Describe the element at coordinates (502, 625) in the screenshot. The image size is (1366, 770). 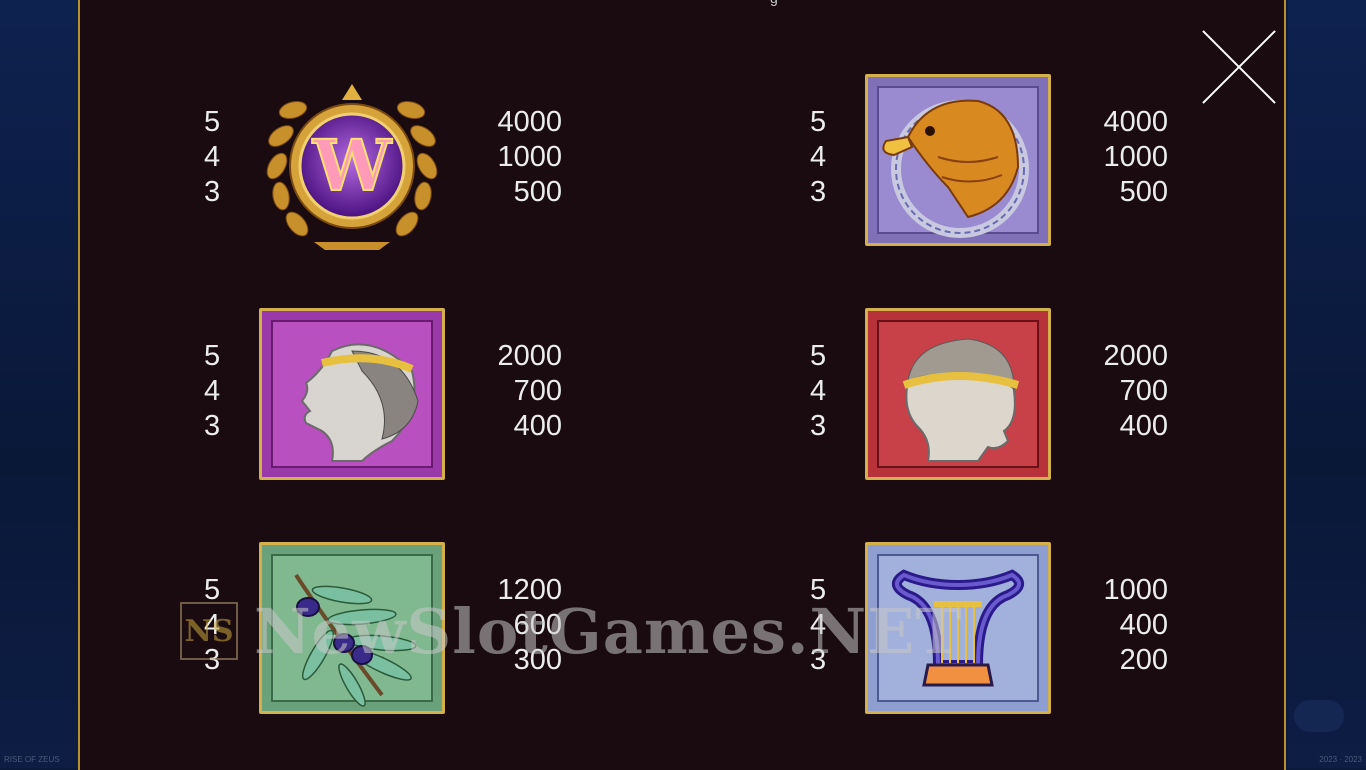
I see `symbol-payouts: 1200 600 300` at that location.